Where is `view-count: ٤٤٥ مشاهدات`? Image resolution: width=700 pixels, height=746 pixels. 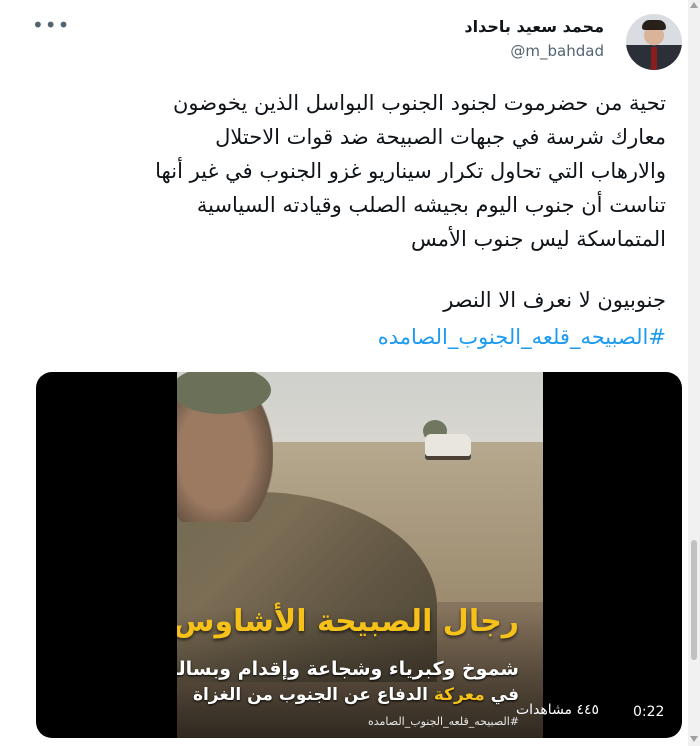
view-count: ٤٤٥ مشاهدات is located at coordinates (558, 710).